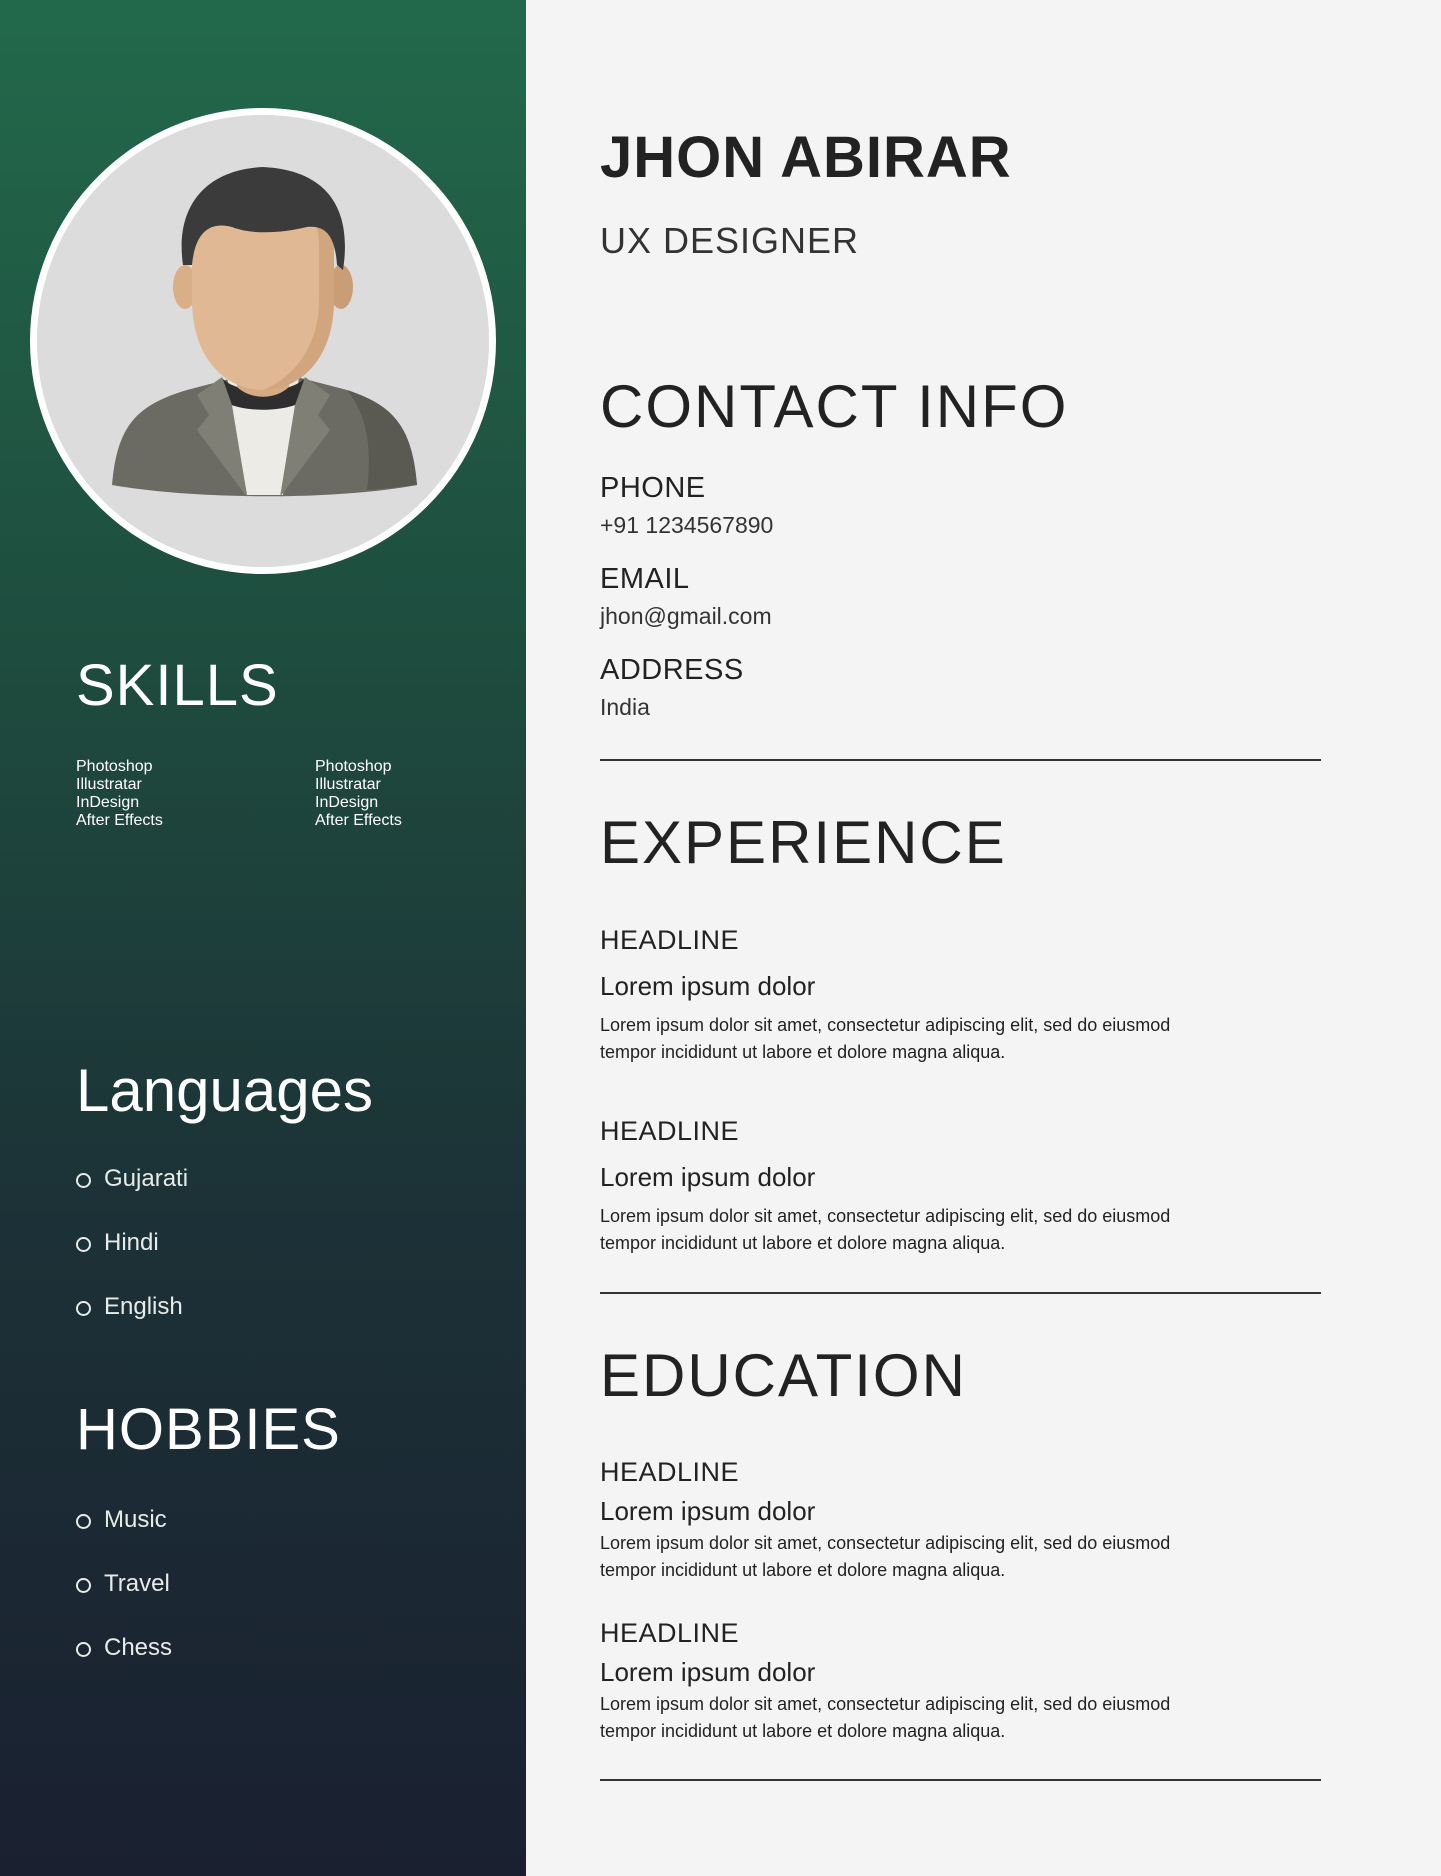  I want to click on education-heading: EDUCATION, so click(783, 1375).